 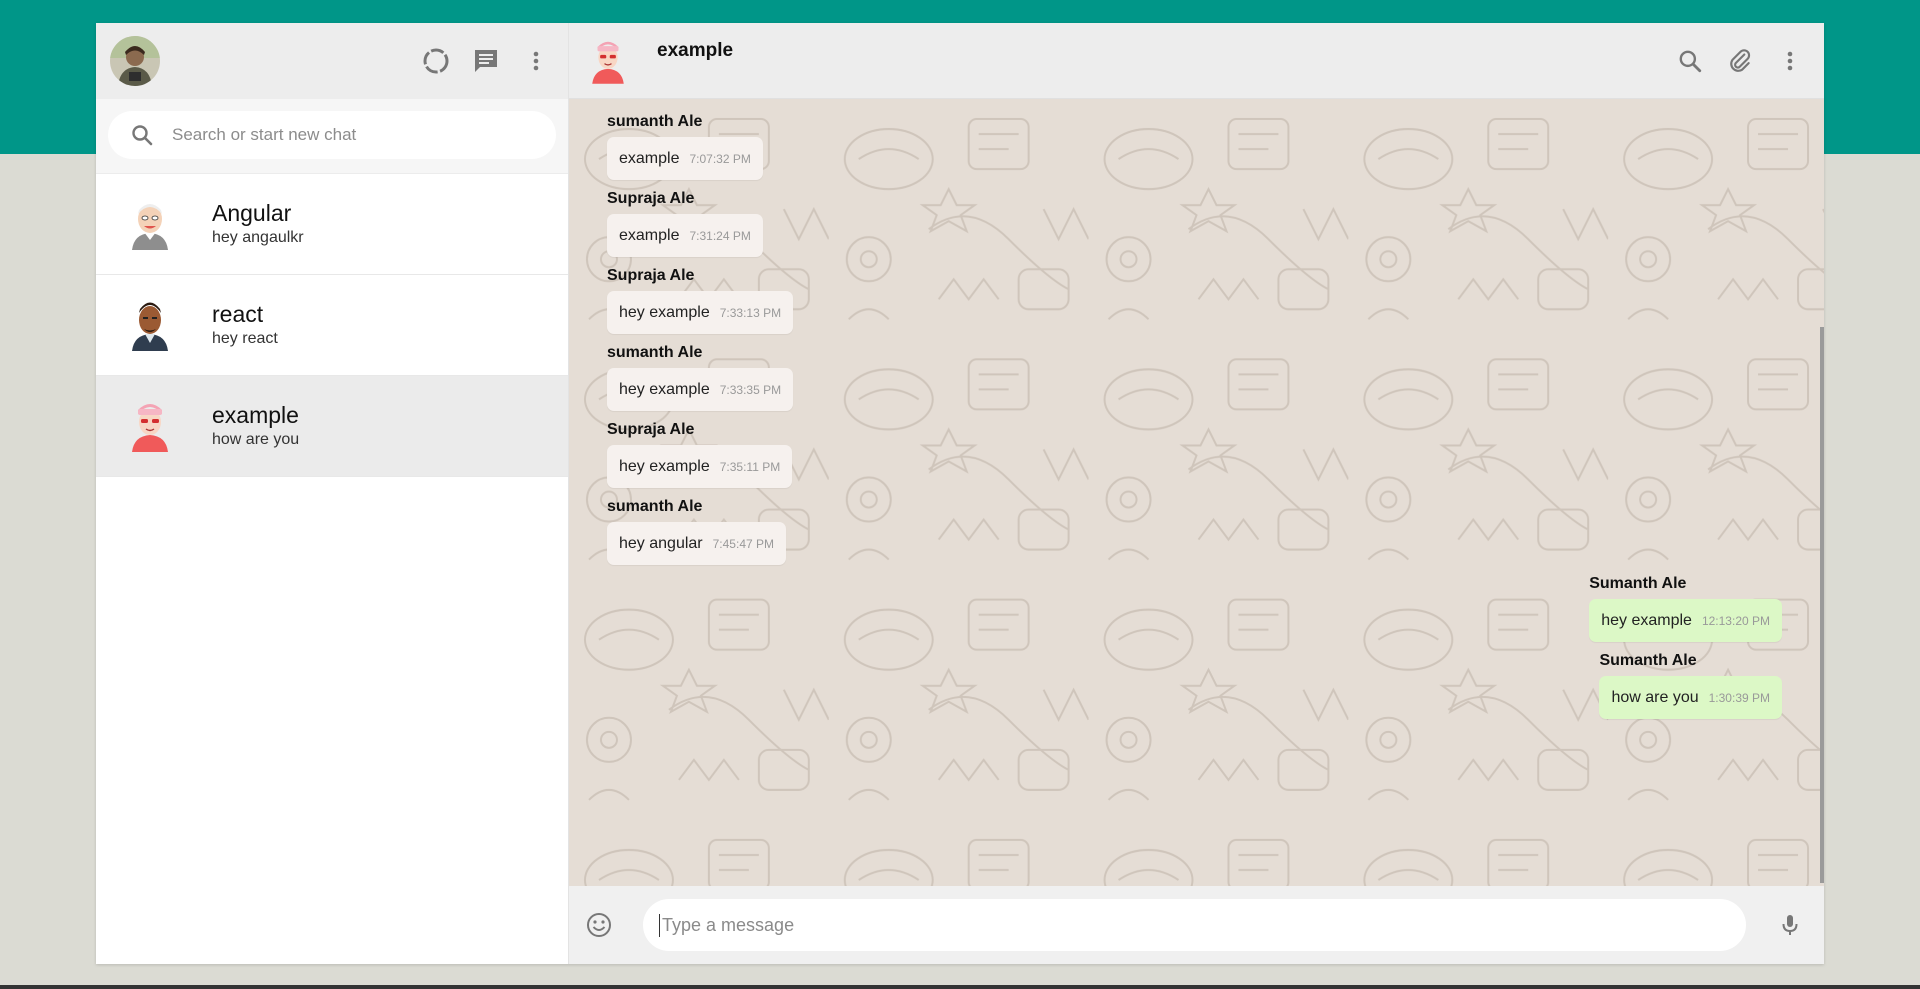 I want to click on conversation-search-button, so click(x=1690, y=61).